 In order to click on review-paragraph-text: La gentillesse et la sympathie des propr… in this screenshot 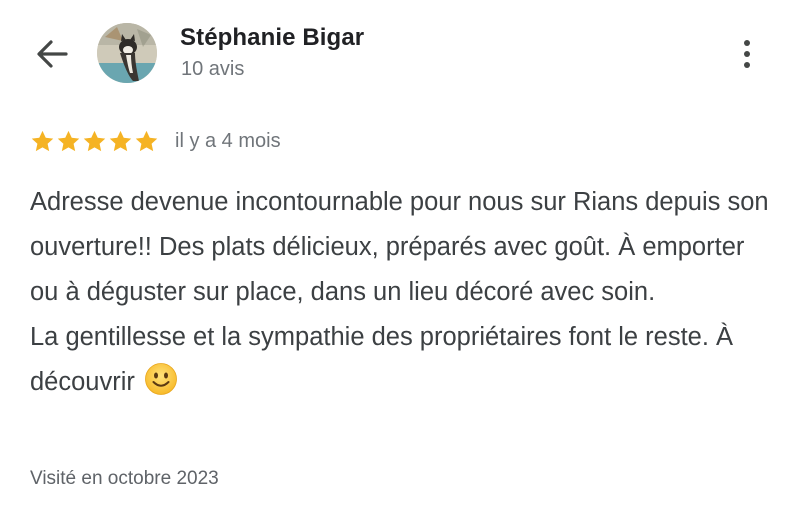, I will do `click(382, 359)`.